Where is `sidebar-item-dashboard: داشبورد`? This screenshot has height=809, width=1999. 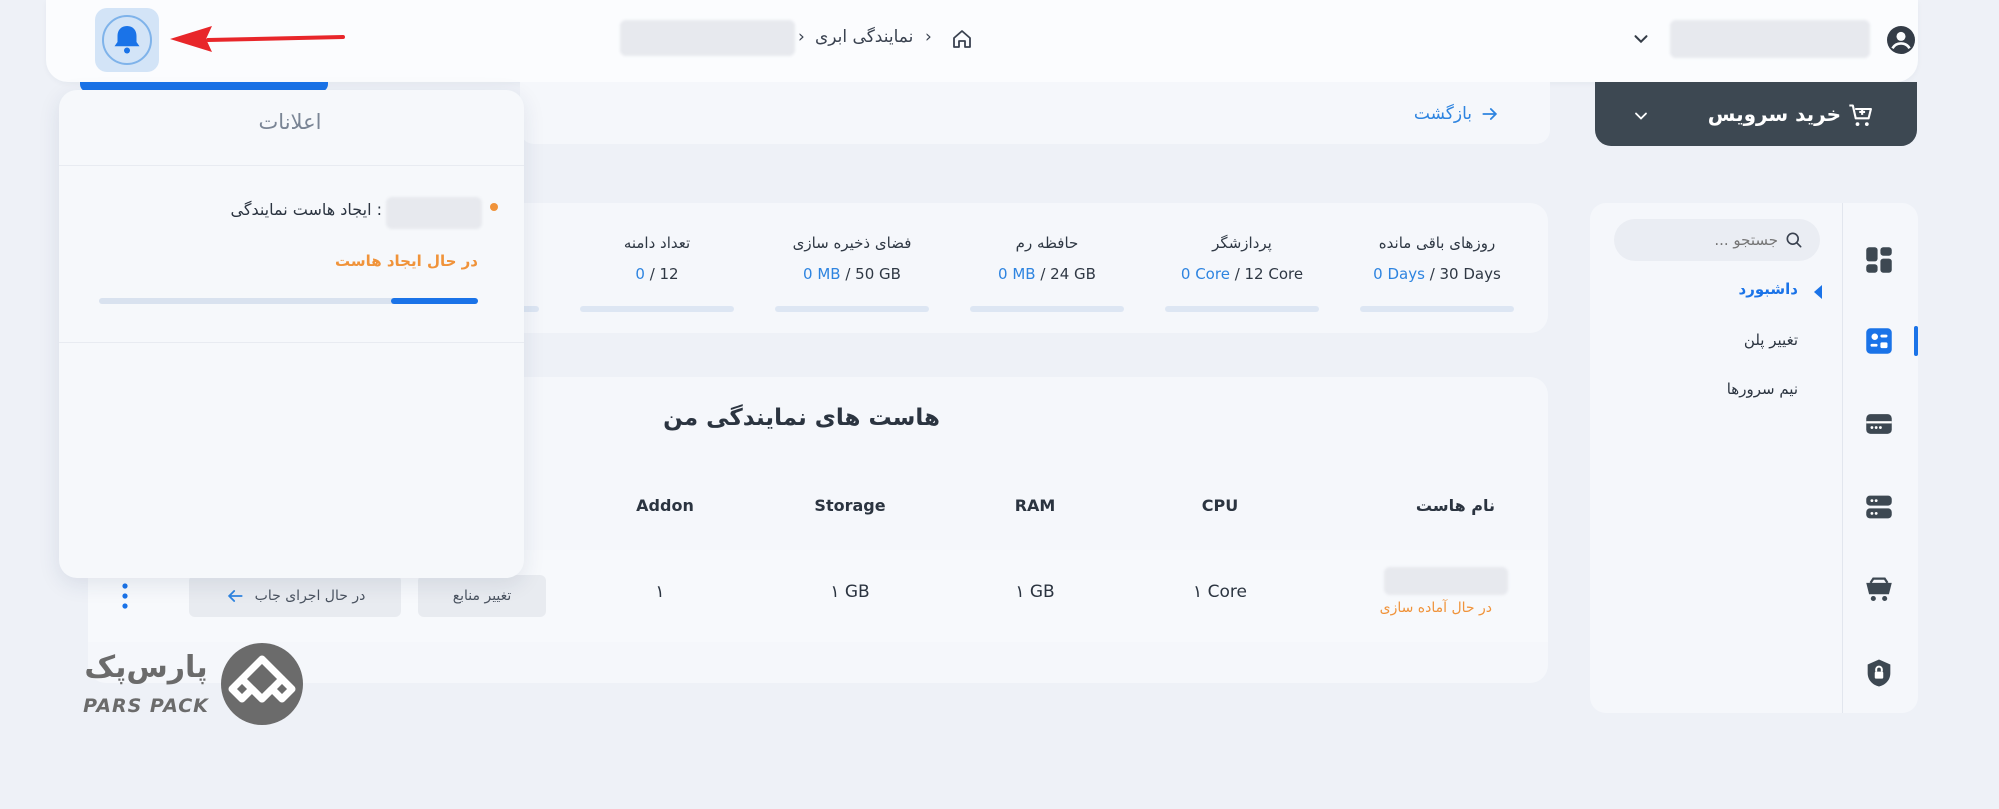
sidebar-item-dashboard: داشبورد is located at coordinates (1739, 289).